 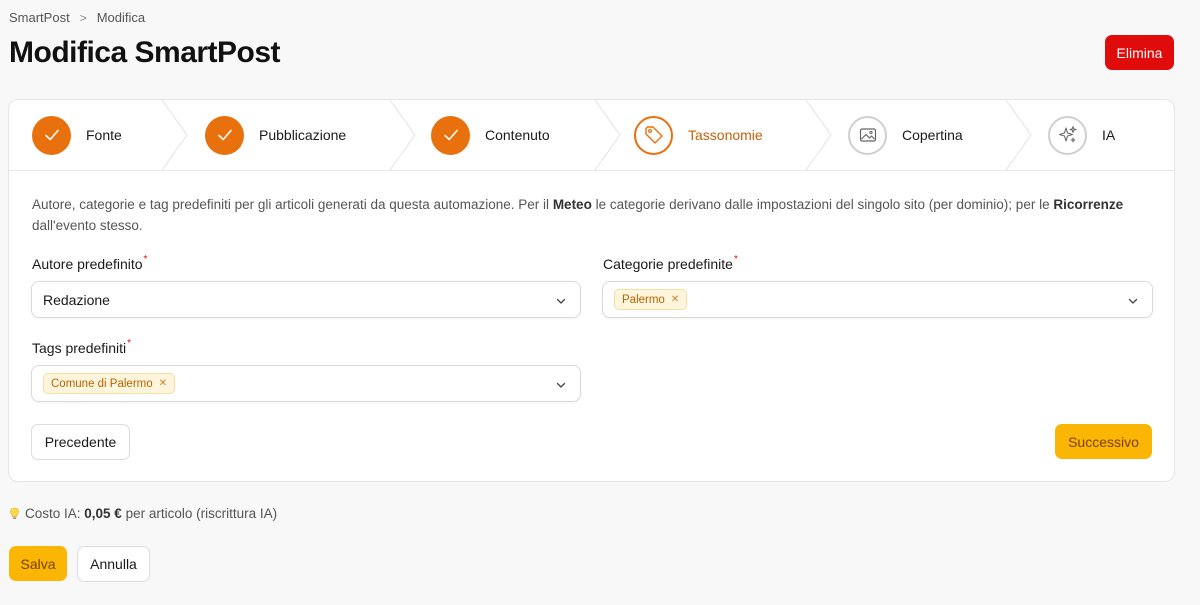 What do you see at coordinates (76, 299) in the screenshot?
I see `author-select-value: Redazione` at bounding box center [76, 299].